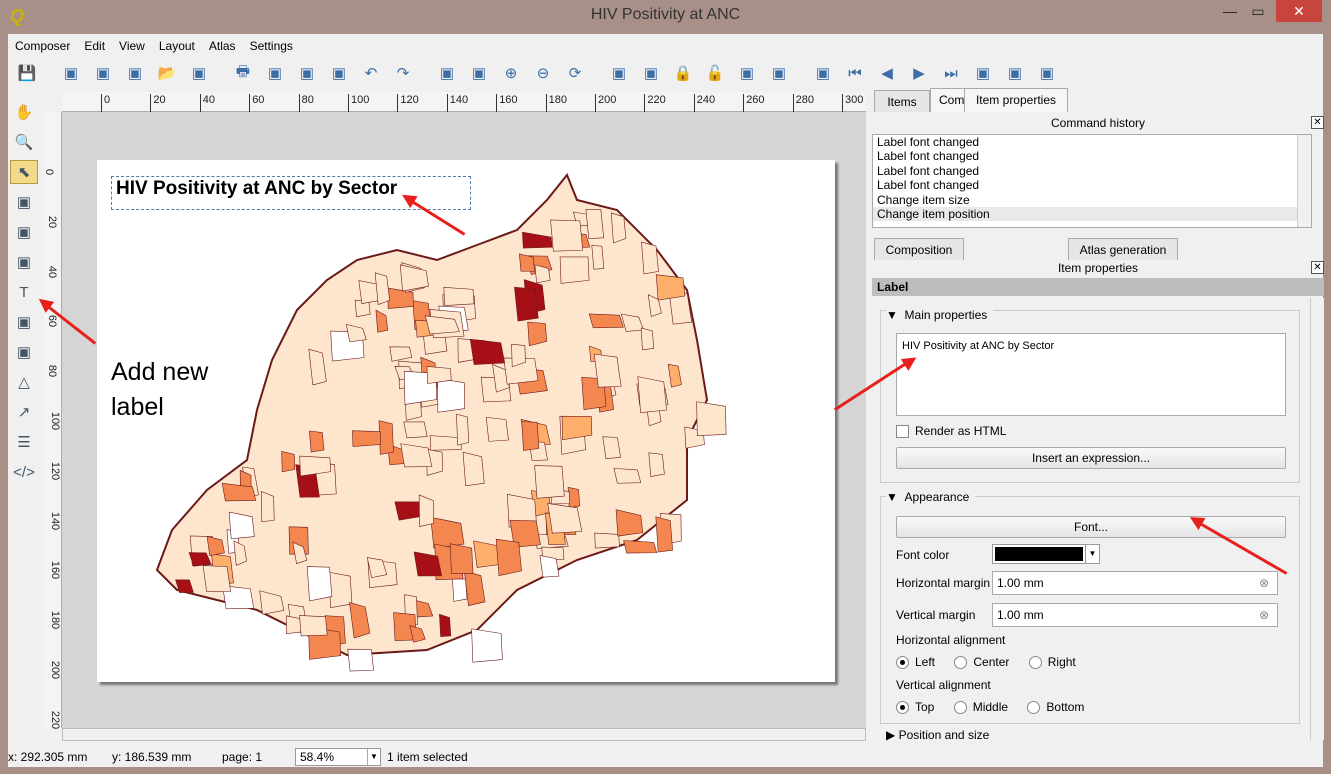  What do you see at coordinates (103, 73) in the screenshot?
I see `duplicate-composer-icon: ▣` at bounding box center [103, 73].